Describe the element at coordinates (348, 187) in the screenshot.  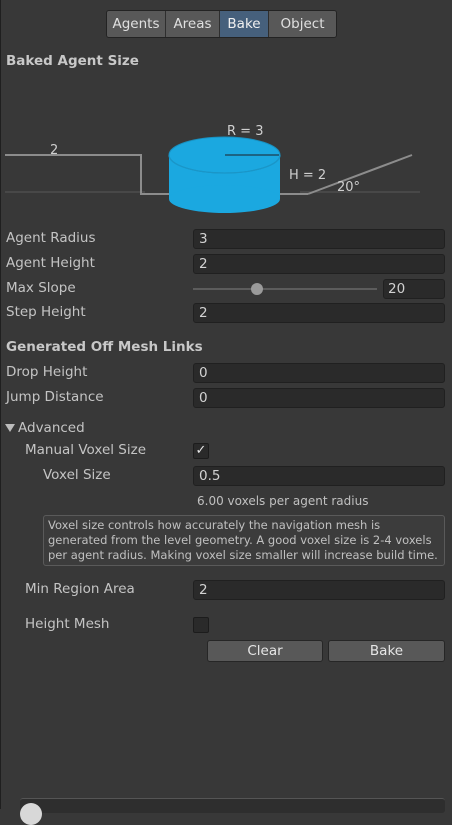
I see `diagram-slope-label: 20°` at that location.